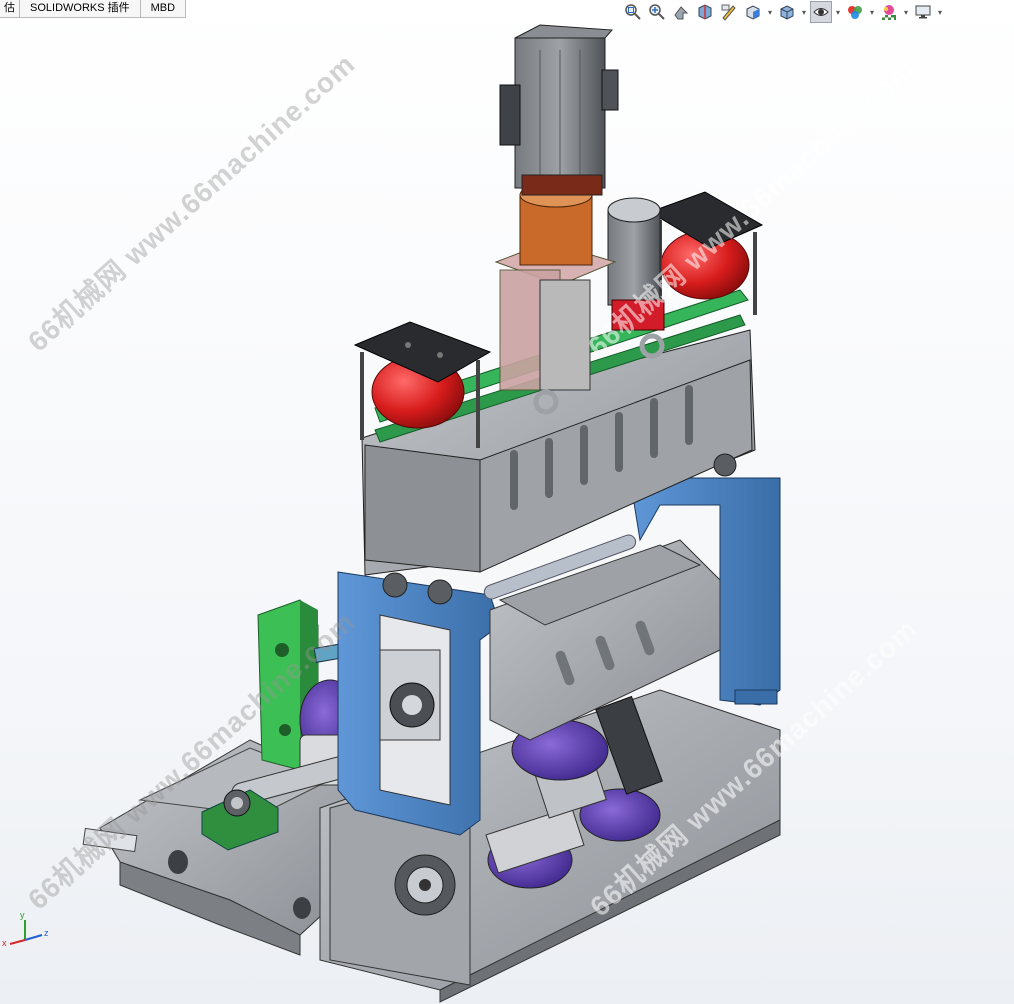 The width and height of the screenshot is (1014, 1004). I want to click on heads-up-view-toolbar: ▾ ▾ ▾ ▾ ▾ ▾, so click(783, 12).